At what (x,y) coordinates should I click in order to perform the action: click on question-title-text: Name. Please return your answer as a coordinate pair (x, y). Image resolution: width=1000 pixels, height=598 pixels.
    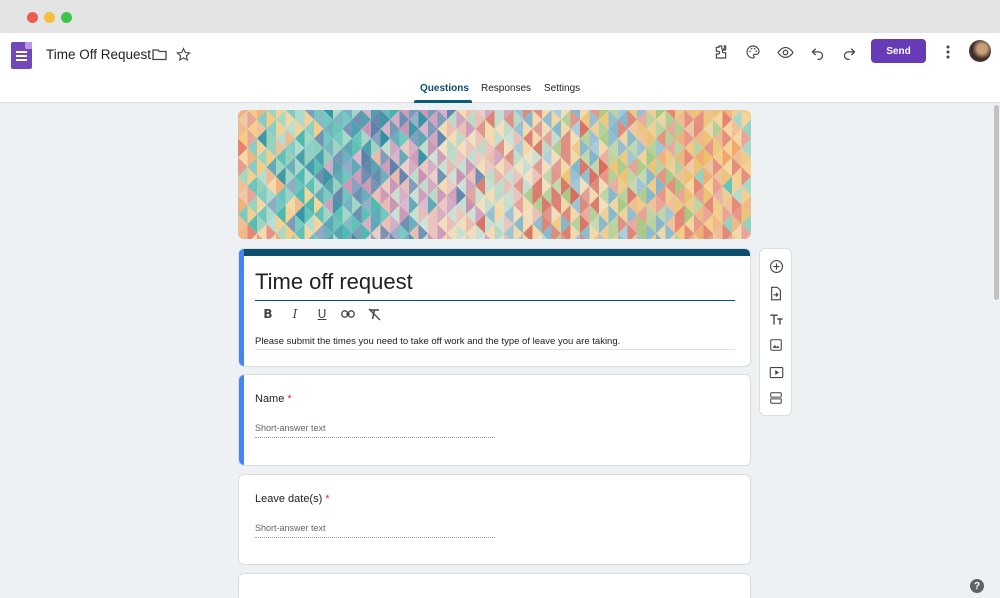
    Looking at the image, I should click on (270, 399).